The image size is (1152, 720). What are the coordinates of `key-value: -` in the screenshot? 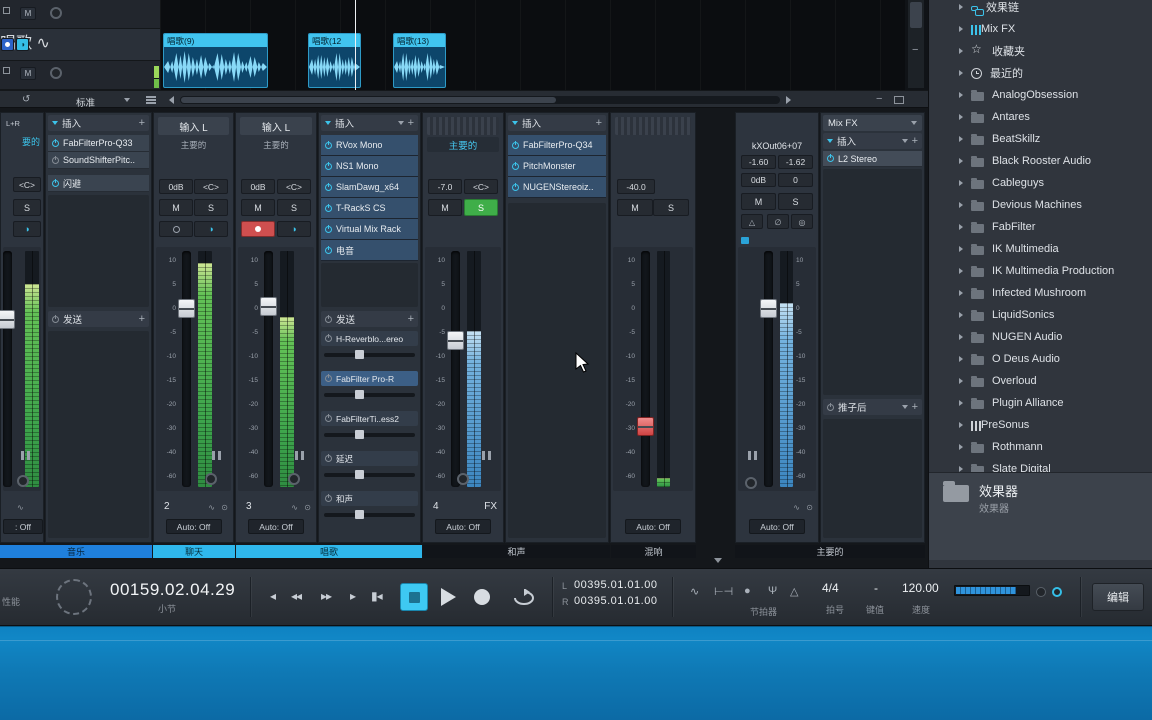 It's located at (876, 588).